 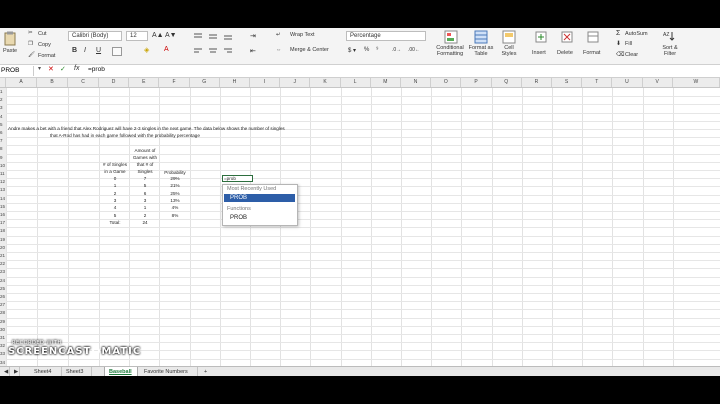 I want to click on games-cell: 7, so click(x=145, y=178).